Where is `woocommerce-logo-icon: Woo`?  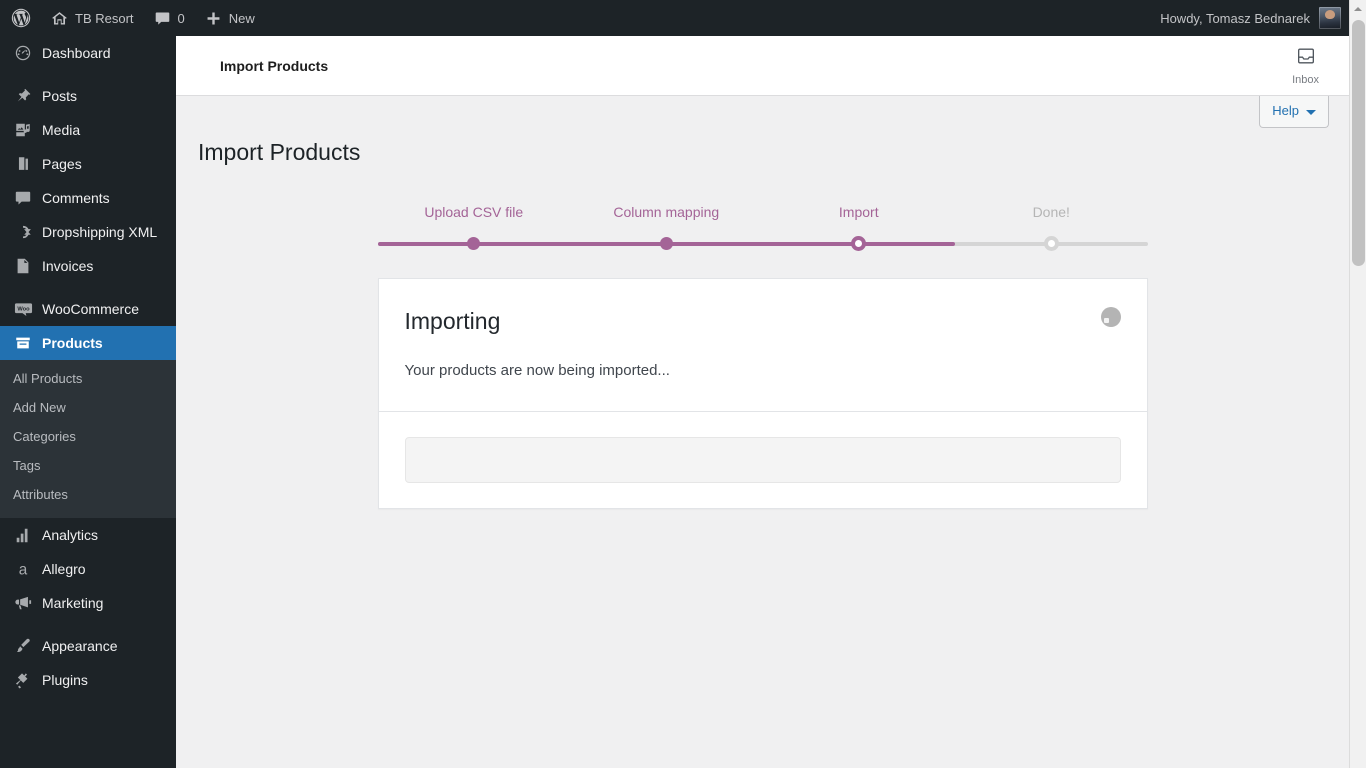
woocommerce-logo-icon: Woo is located at coordinates (23, 309).